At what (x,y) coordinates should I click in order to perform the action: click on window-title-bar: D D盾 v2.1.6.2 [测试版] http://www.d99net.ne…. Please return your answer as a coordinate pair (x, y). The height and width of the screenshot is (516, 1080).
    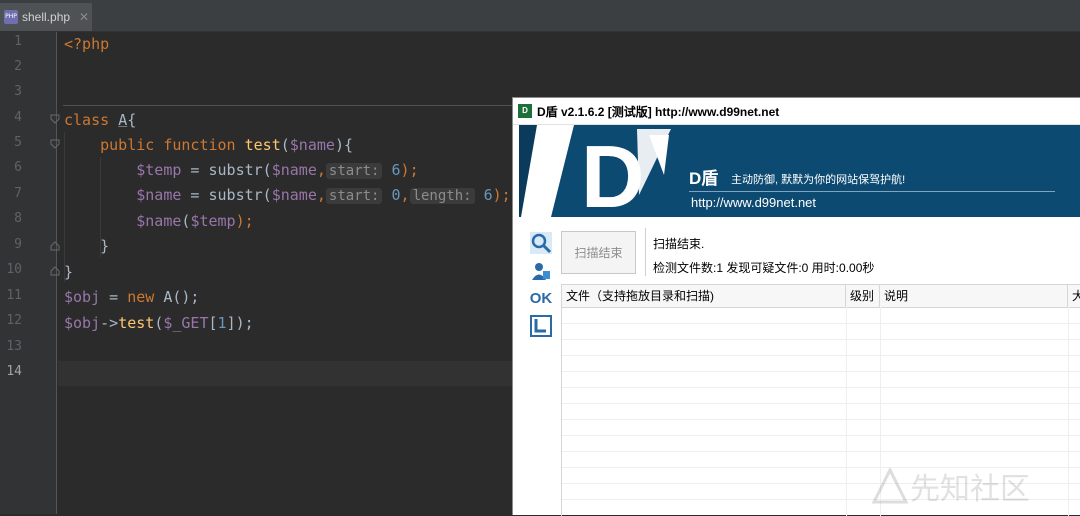
    Looking at the image, I should click on (796, 111).